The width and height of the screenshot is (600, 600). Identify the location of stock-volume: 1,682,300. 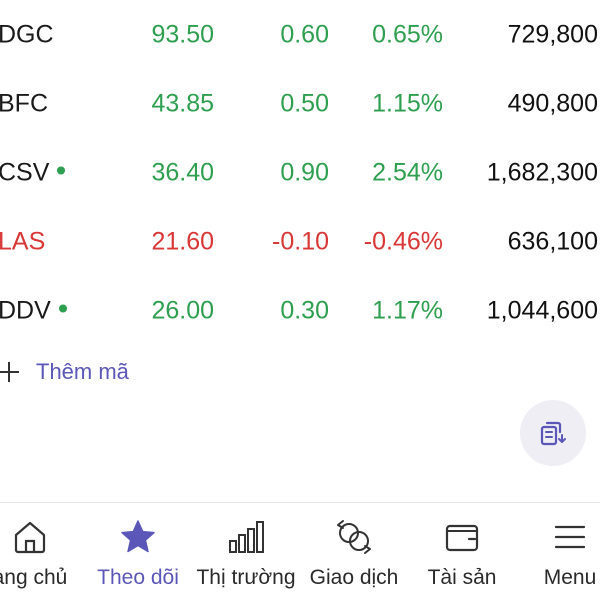
(542, 172).